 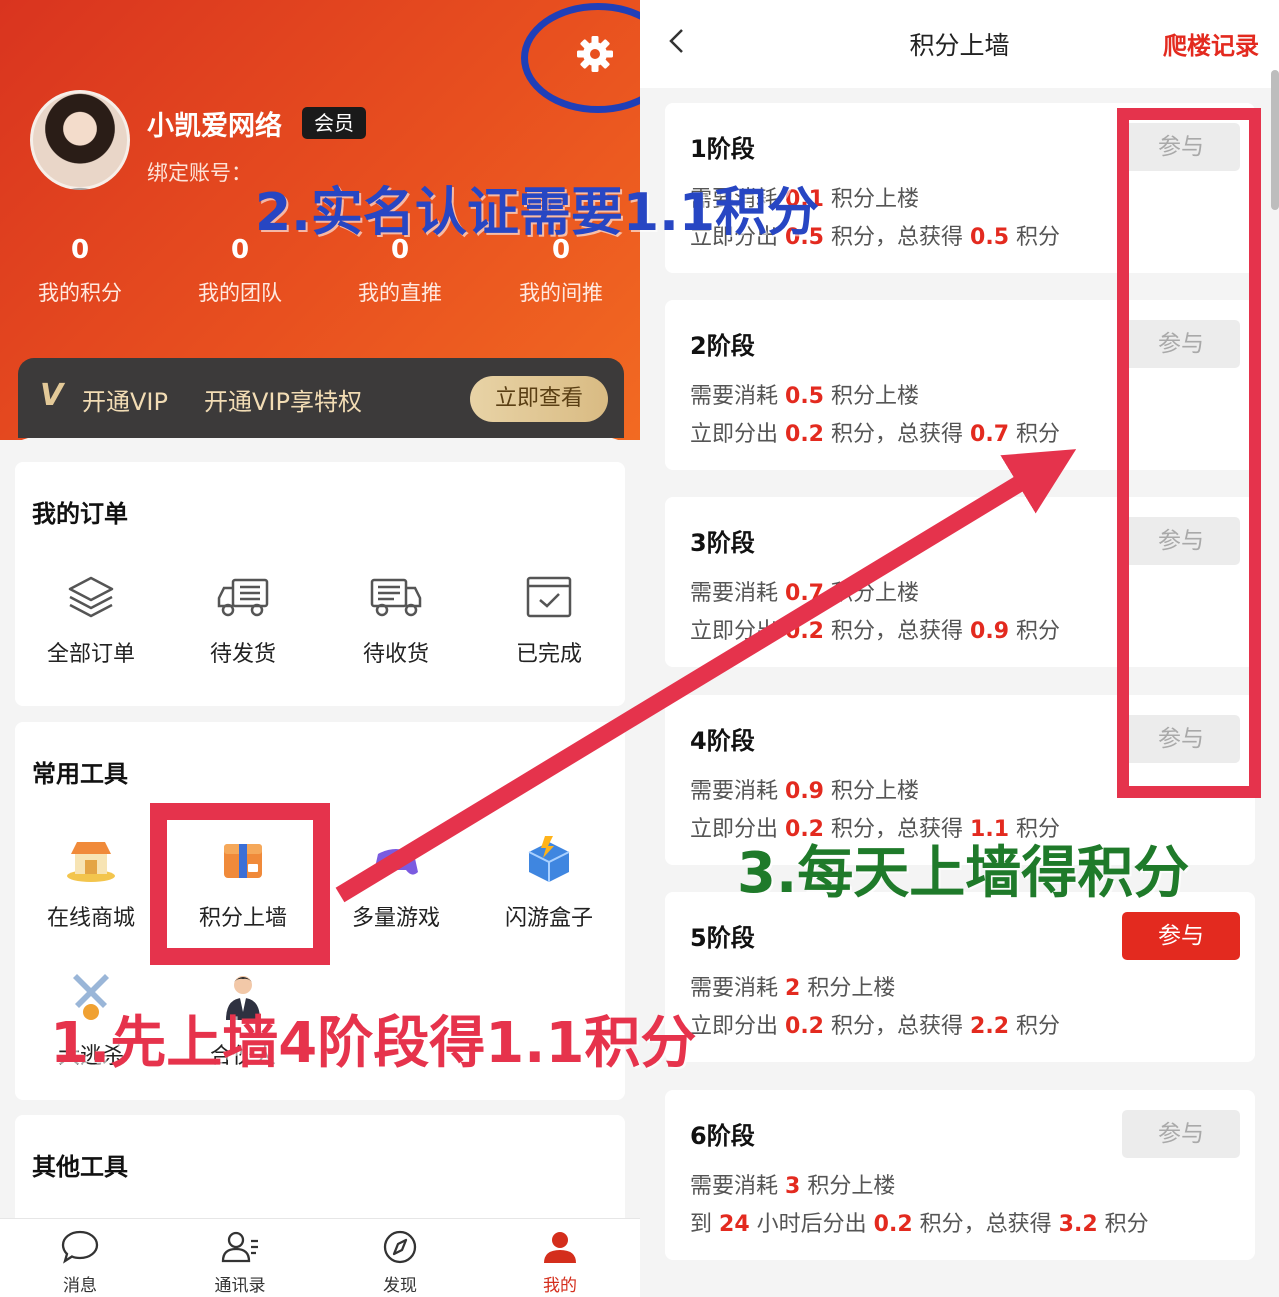 I want to click on consume-value: 0.7, so click(x=804, y=593).